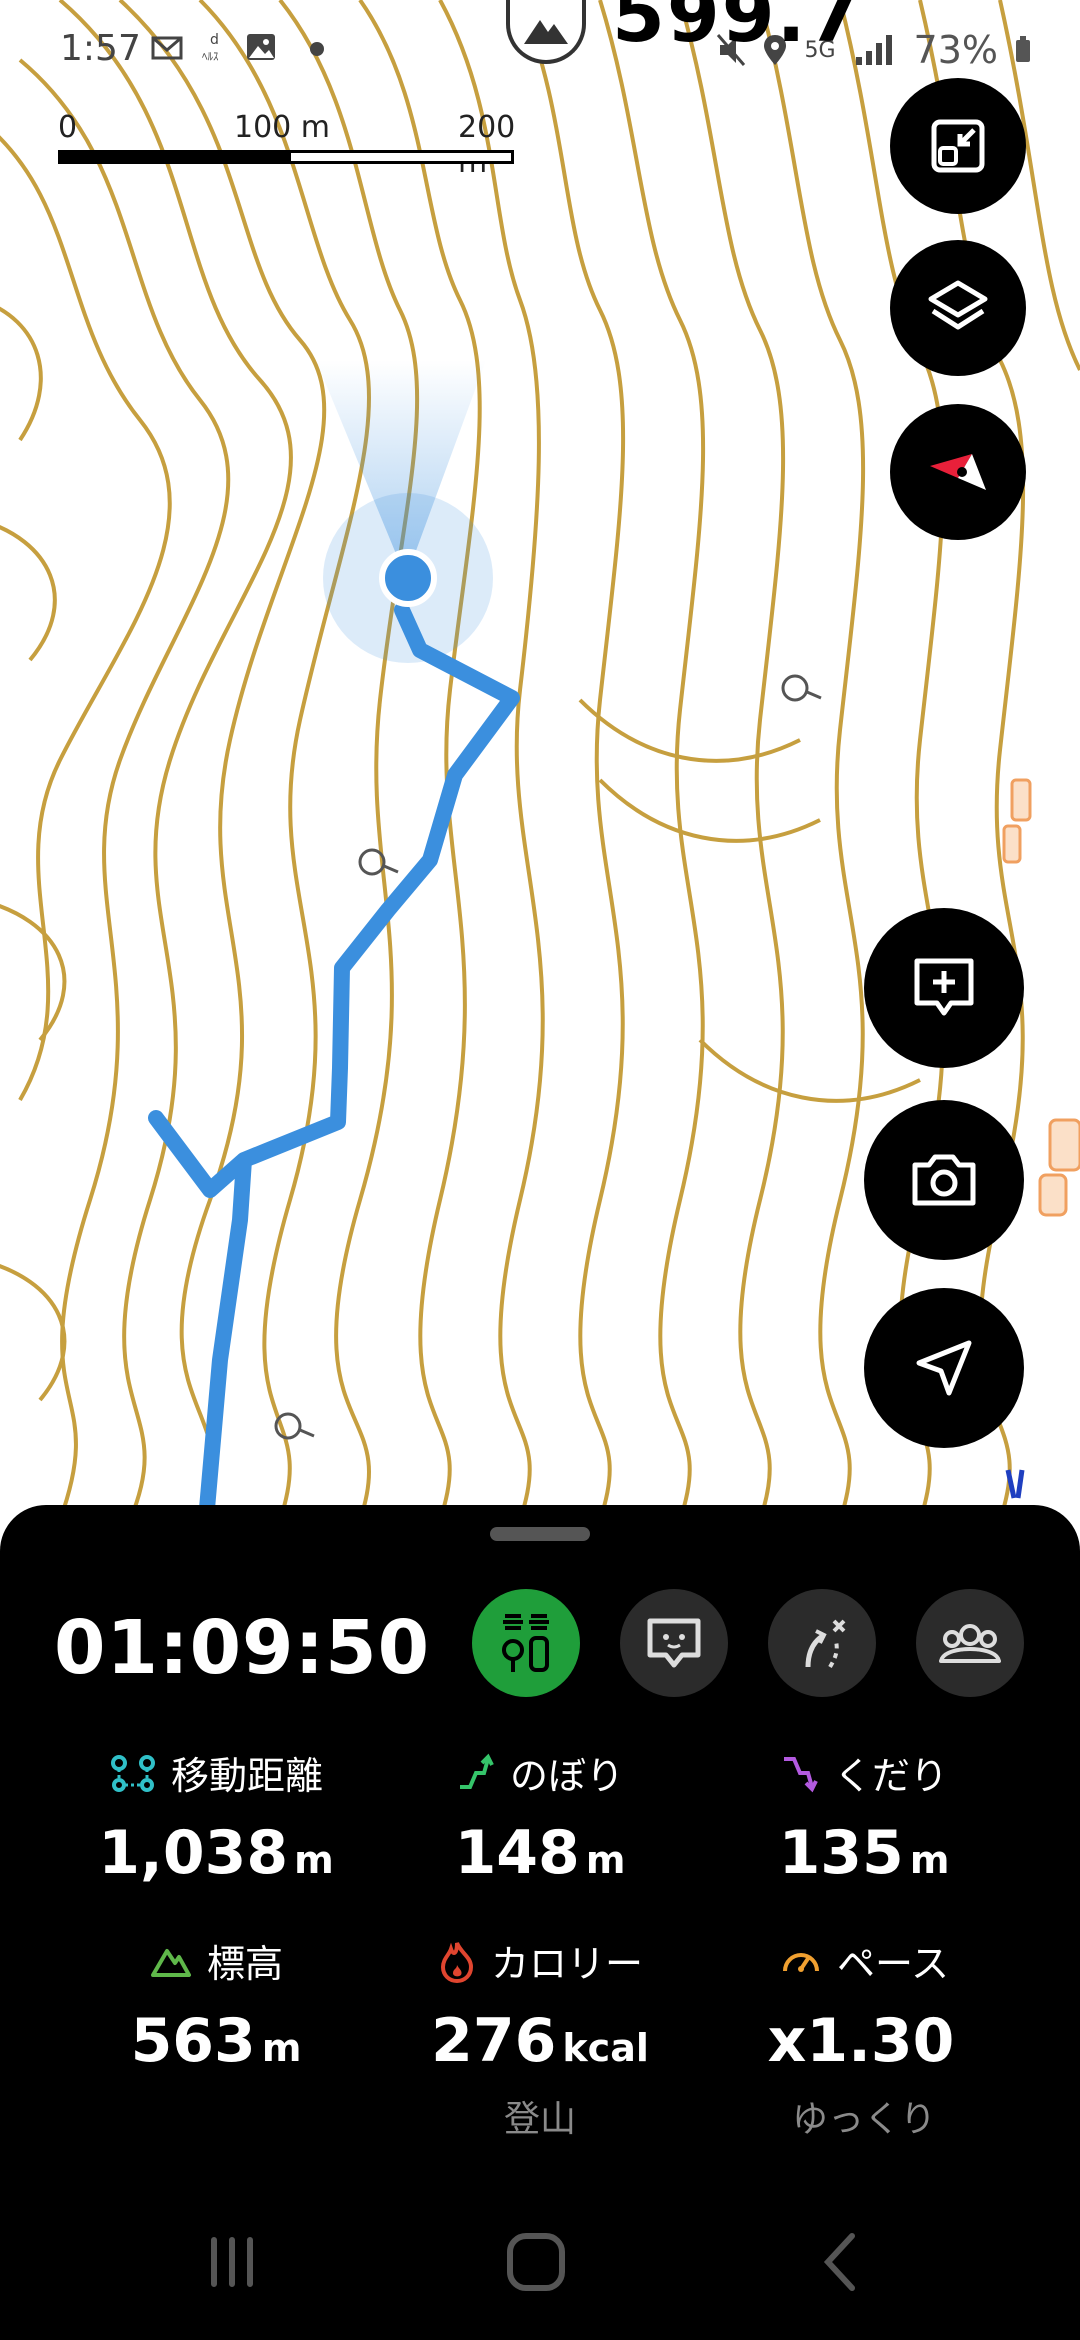 This screenshot has height=2340, width=1080. What do you see at coordinates (100, 48) in the screenshot?
I see `status-time: 1:57` at bounding box center [100, 48].